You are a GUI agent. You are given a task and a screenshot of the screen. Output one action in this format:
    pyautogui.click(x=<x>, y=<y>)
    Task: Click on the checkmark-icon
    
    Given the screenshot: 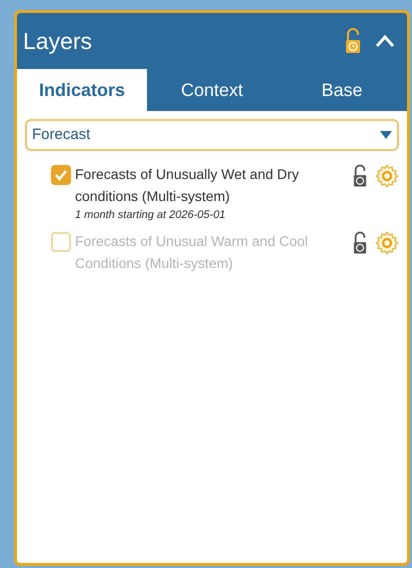 What is the action you would take?
    pyautogui.click(x=61, y=175)
    